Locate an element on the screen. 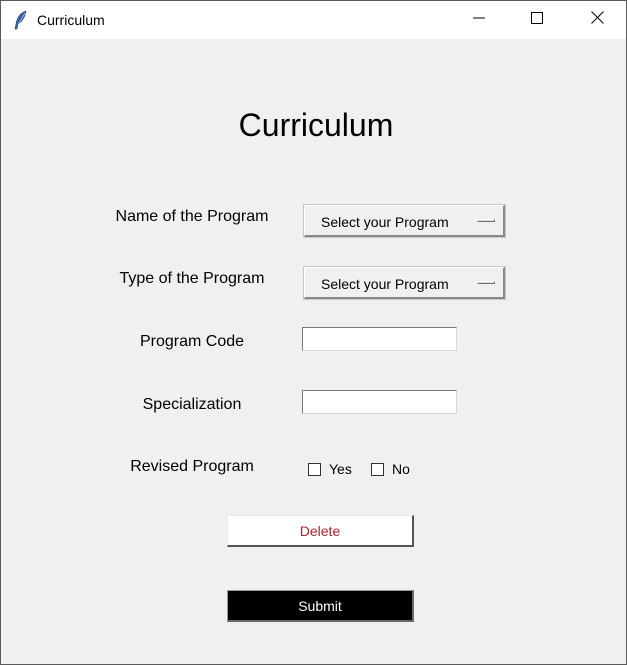  program-type-label: Type of the Program is located at coordinates (192, 278).